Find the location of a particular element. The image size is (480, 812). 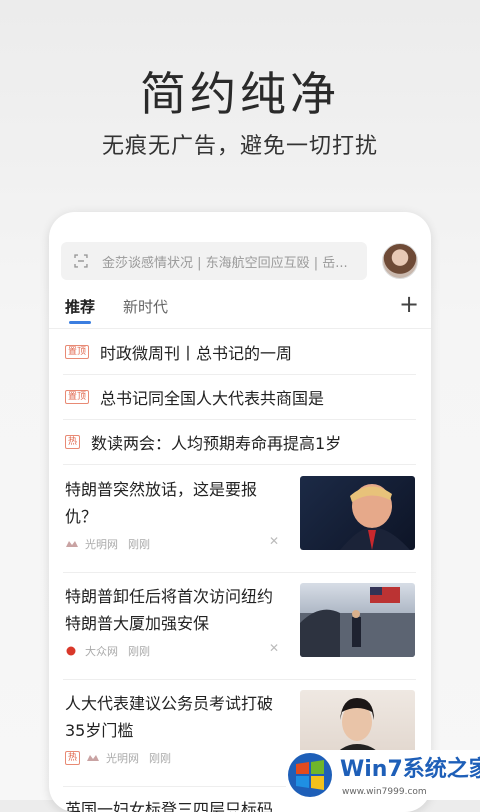

list-item: 置顶 总书记同全国人大代表共商国是 is located at coordinates (239, 397).